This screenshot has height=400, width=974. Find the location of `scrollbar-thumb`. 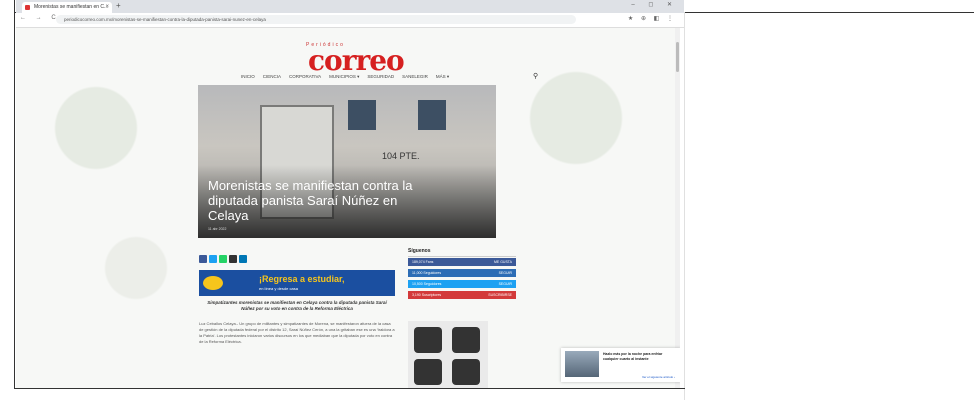

scrollbar-thumb is located at coordinates (677, 57).